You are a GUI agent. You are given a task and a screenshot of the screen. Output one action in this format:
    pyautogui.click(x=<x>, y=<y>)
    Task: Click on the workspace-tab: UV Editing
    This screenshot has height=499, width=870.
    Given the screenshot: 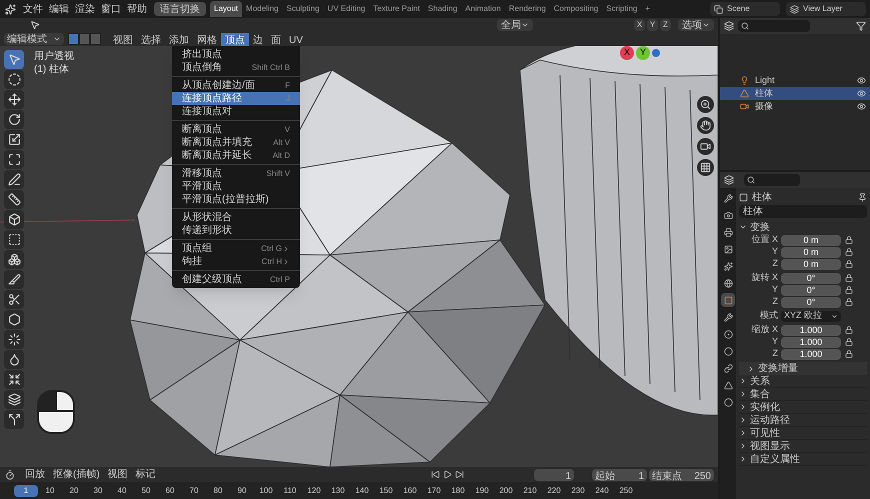 What is the action you would take?
    pyautogui.click(x=346, y=9)
    